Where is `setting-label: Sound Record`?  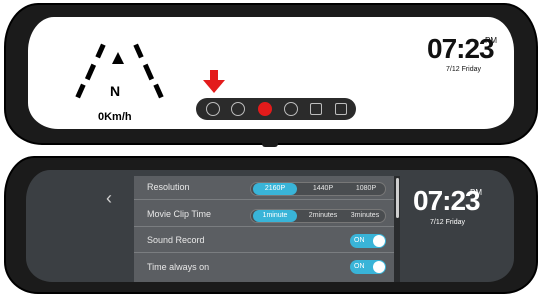
setting-label: Sound Record is located at coordinates (176, 240).